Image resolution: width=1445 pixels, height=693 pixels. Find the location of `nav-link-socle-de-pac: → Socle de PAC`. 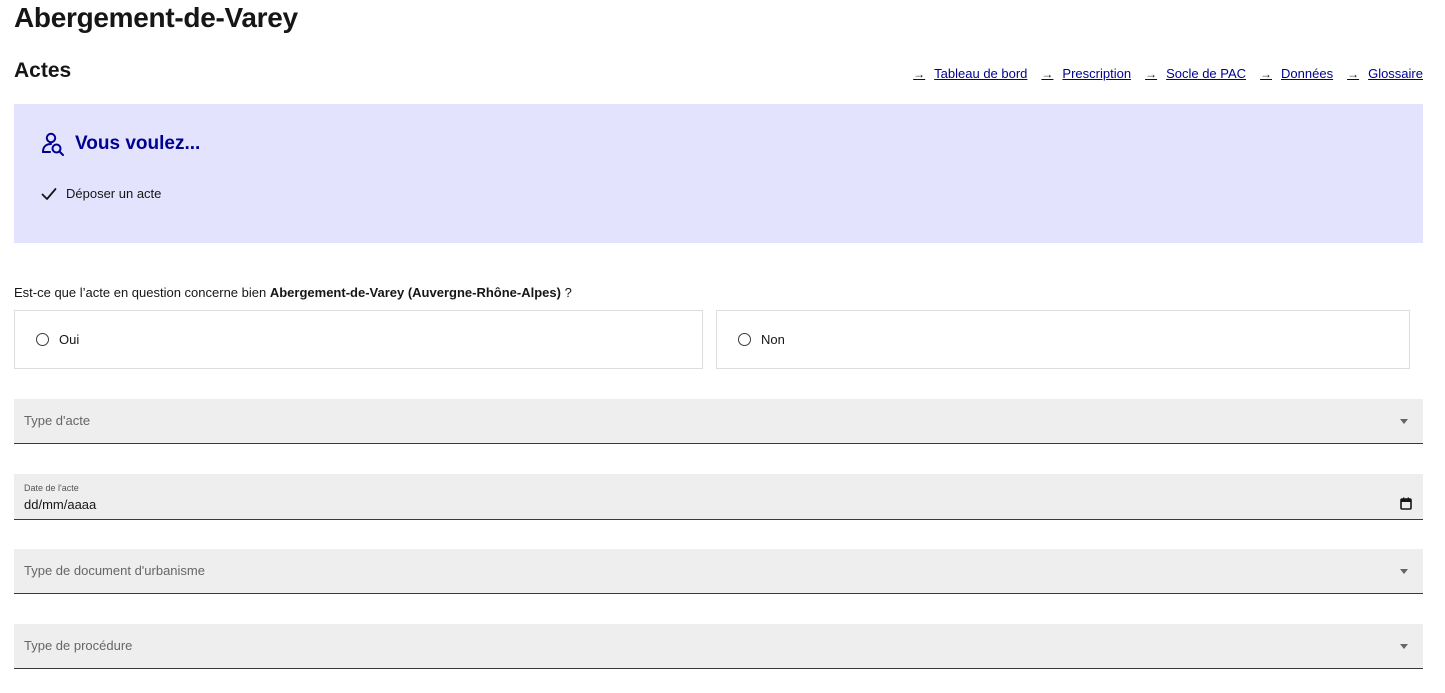

nav-link-socle-de-pac: → Socle de PAC is located at coordinates (1195, 73).